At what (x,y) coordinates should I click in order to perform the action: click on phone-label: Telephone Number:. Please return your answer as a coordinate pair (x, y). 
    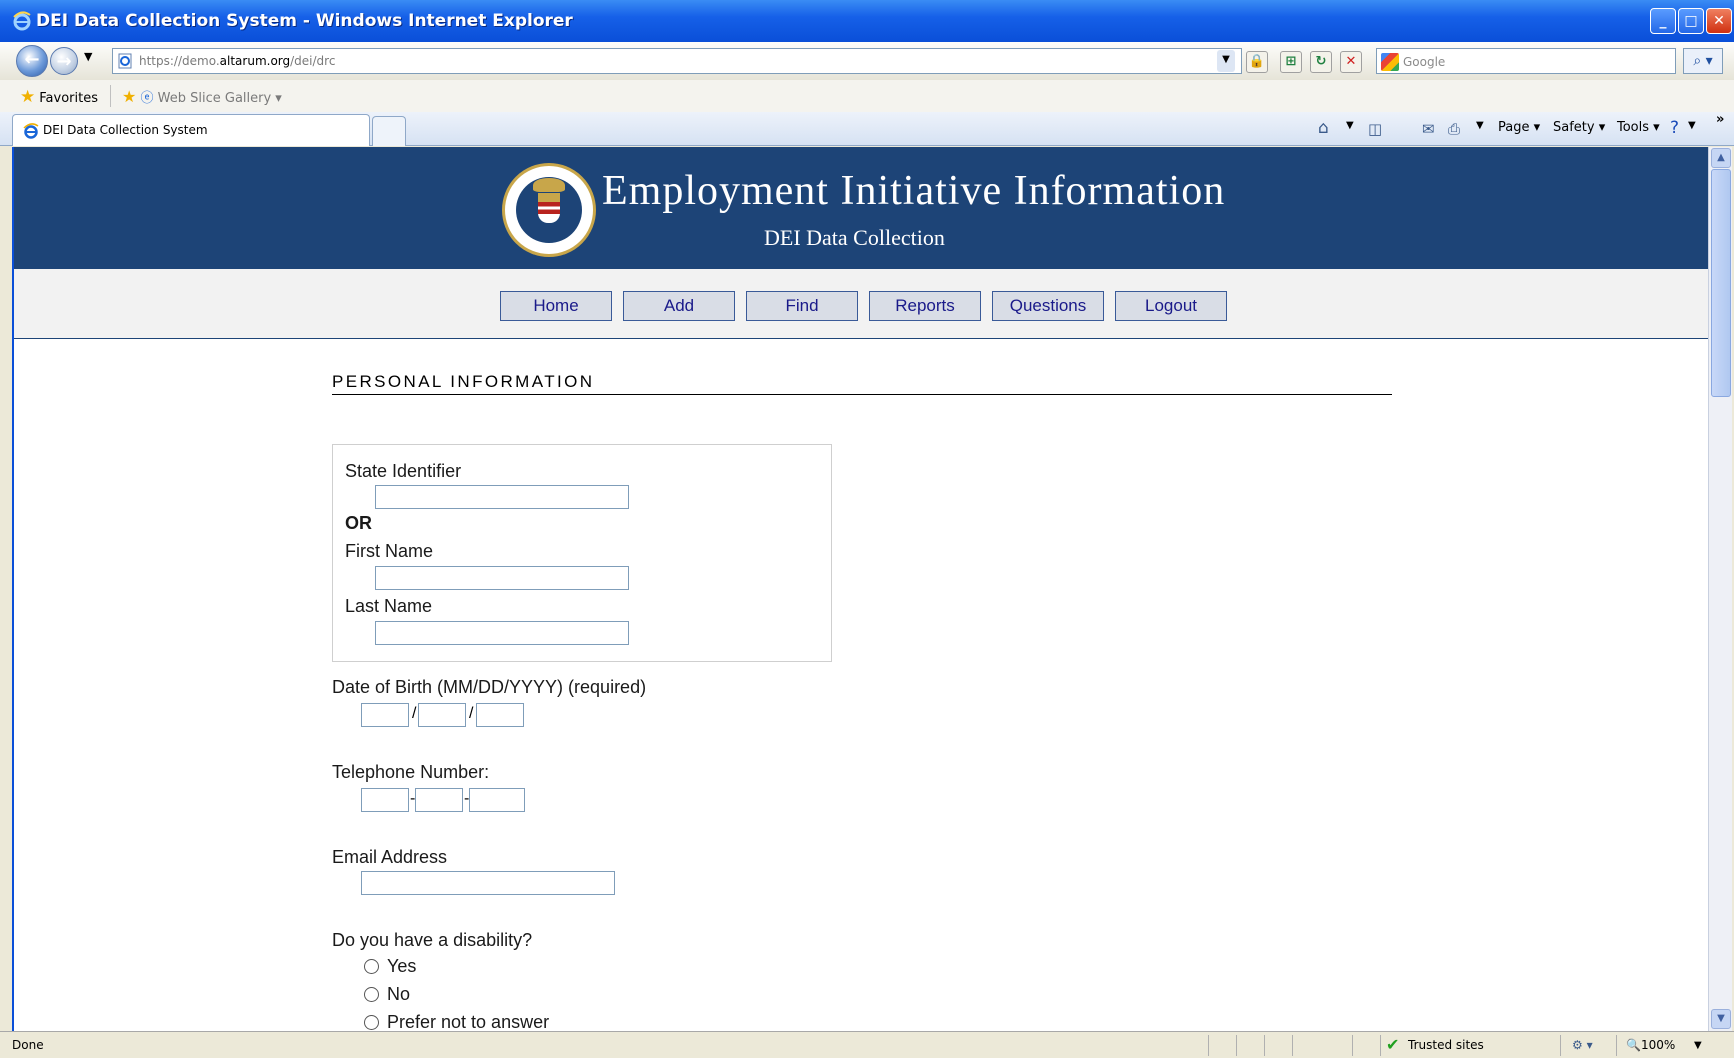
    Looking at the image, I should click on (411, 772).